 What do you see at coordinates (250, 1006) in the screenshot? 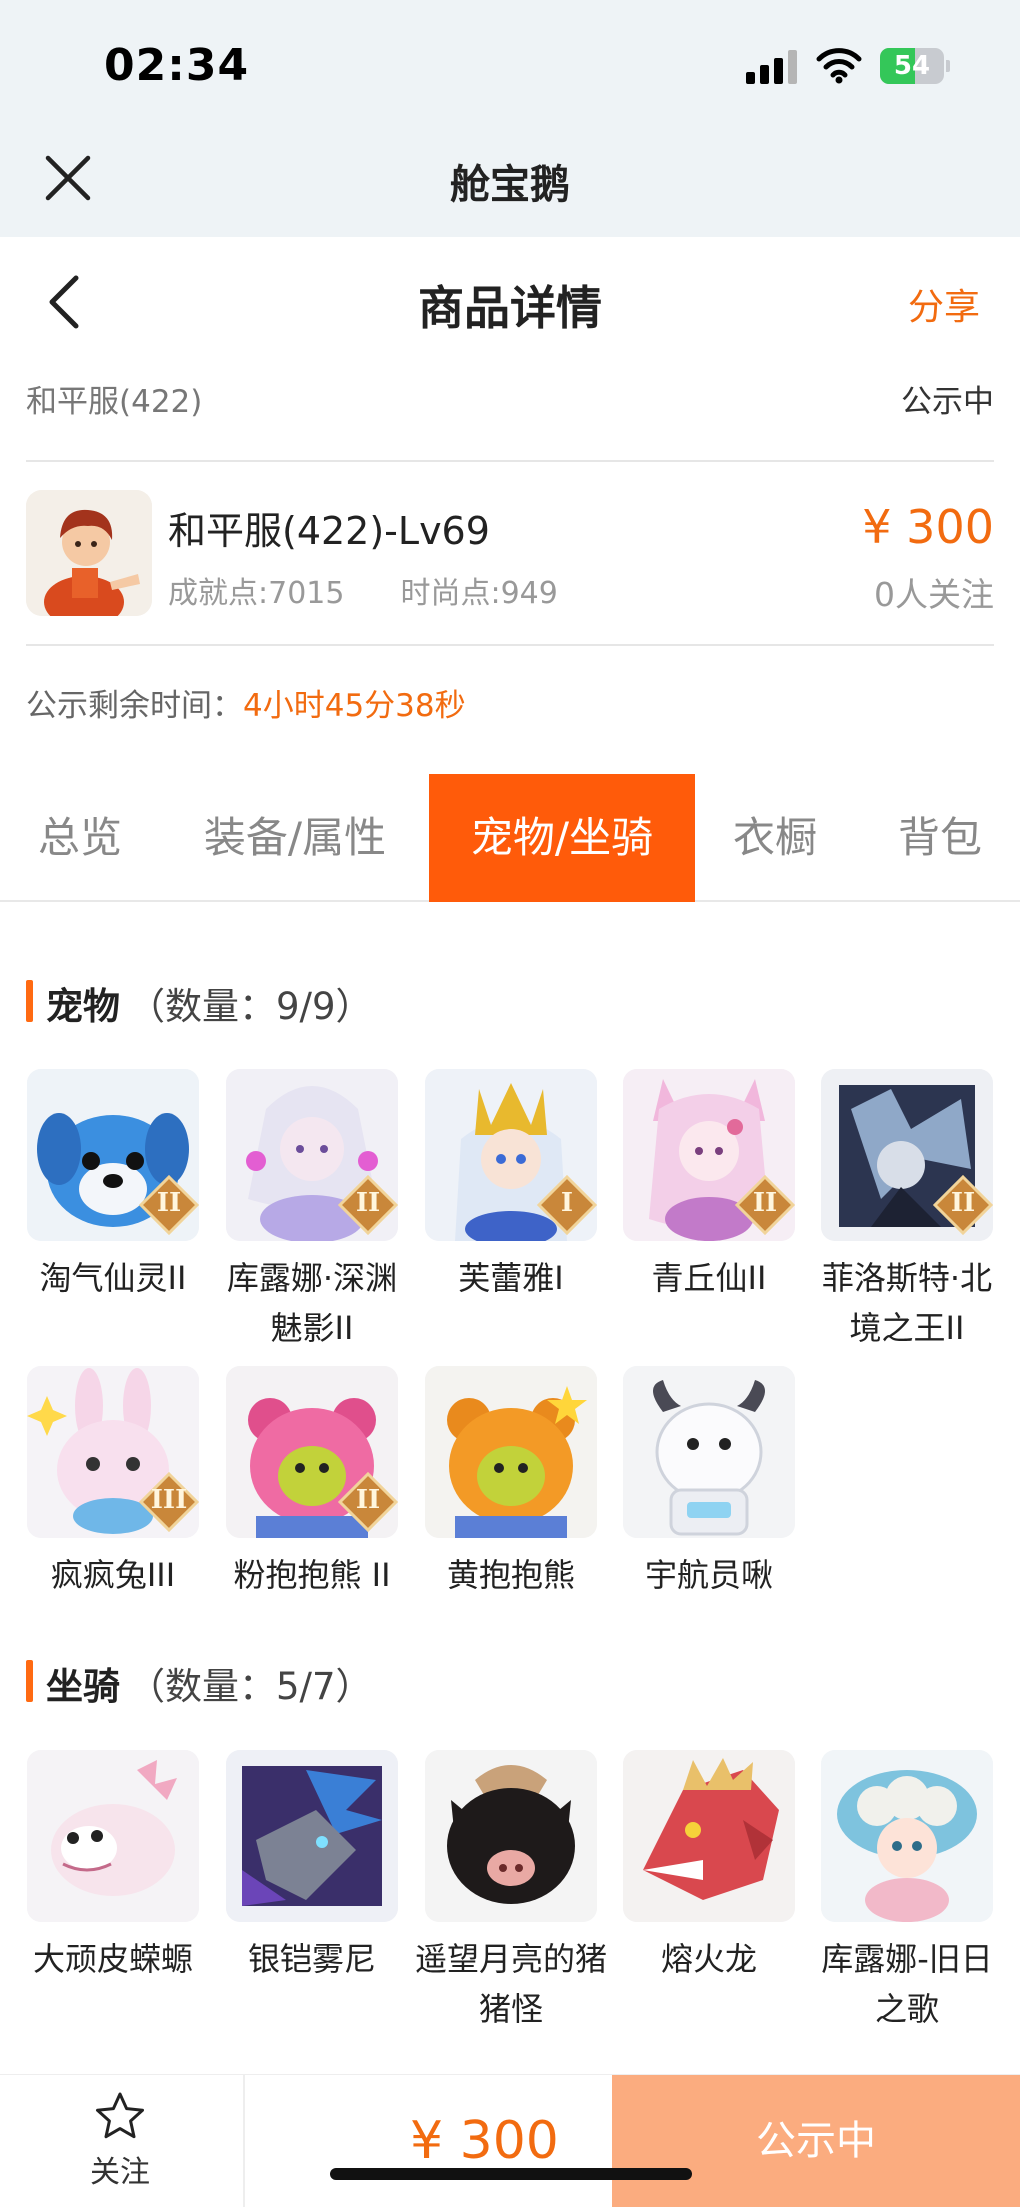
I see `pets-count: （数量：9/9）` at bounding box center [250, 1006].